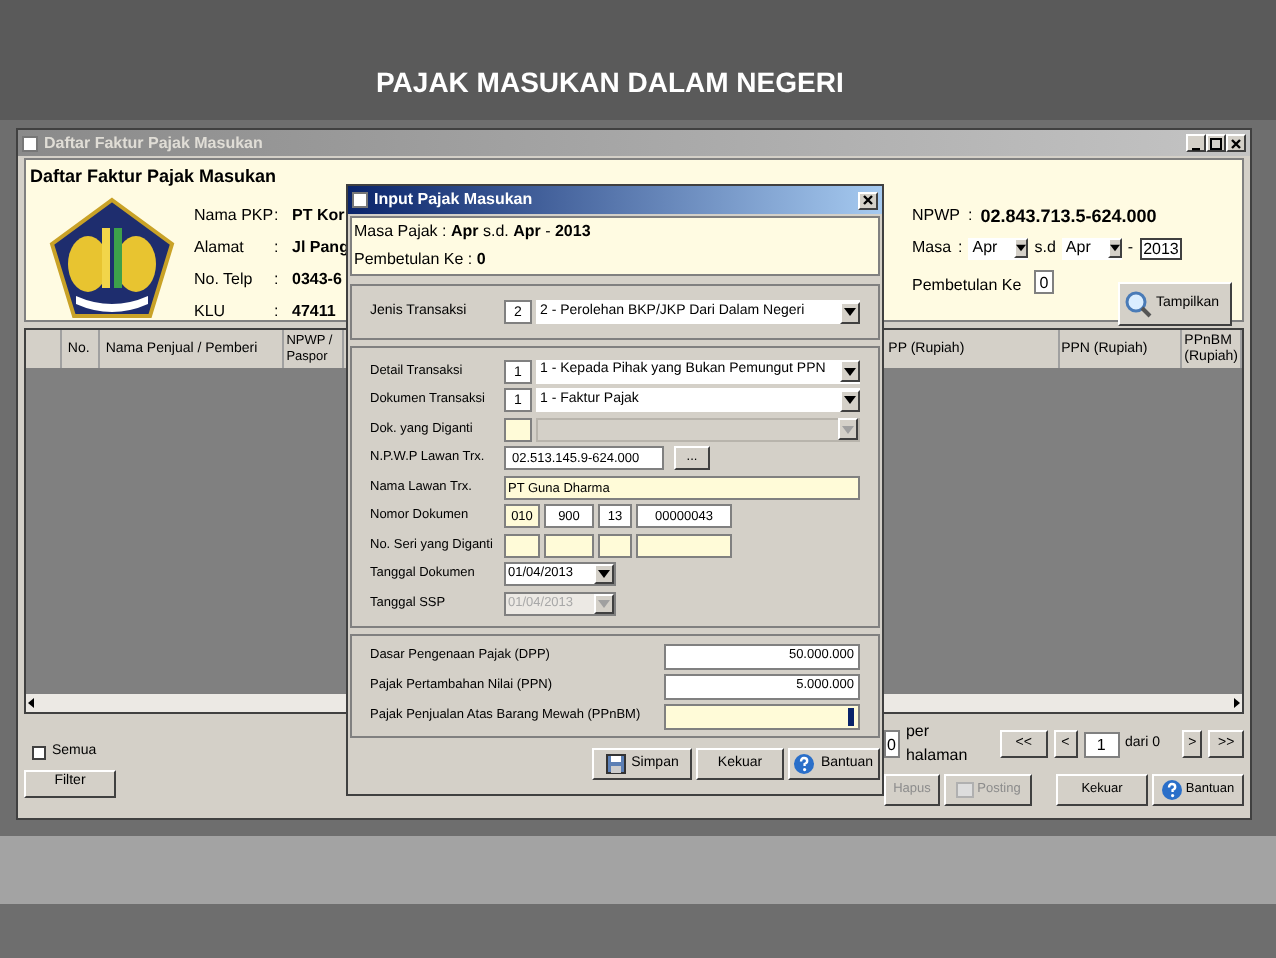 This screenshot has width=1276, height=958. What do you see at coordinates (421, 260) in the screenshot?
I see `revision-text: Pembetulan Ke : 0` at bounding box center [421, 260].